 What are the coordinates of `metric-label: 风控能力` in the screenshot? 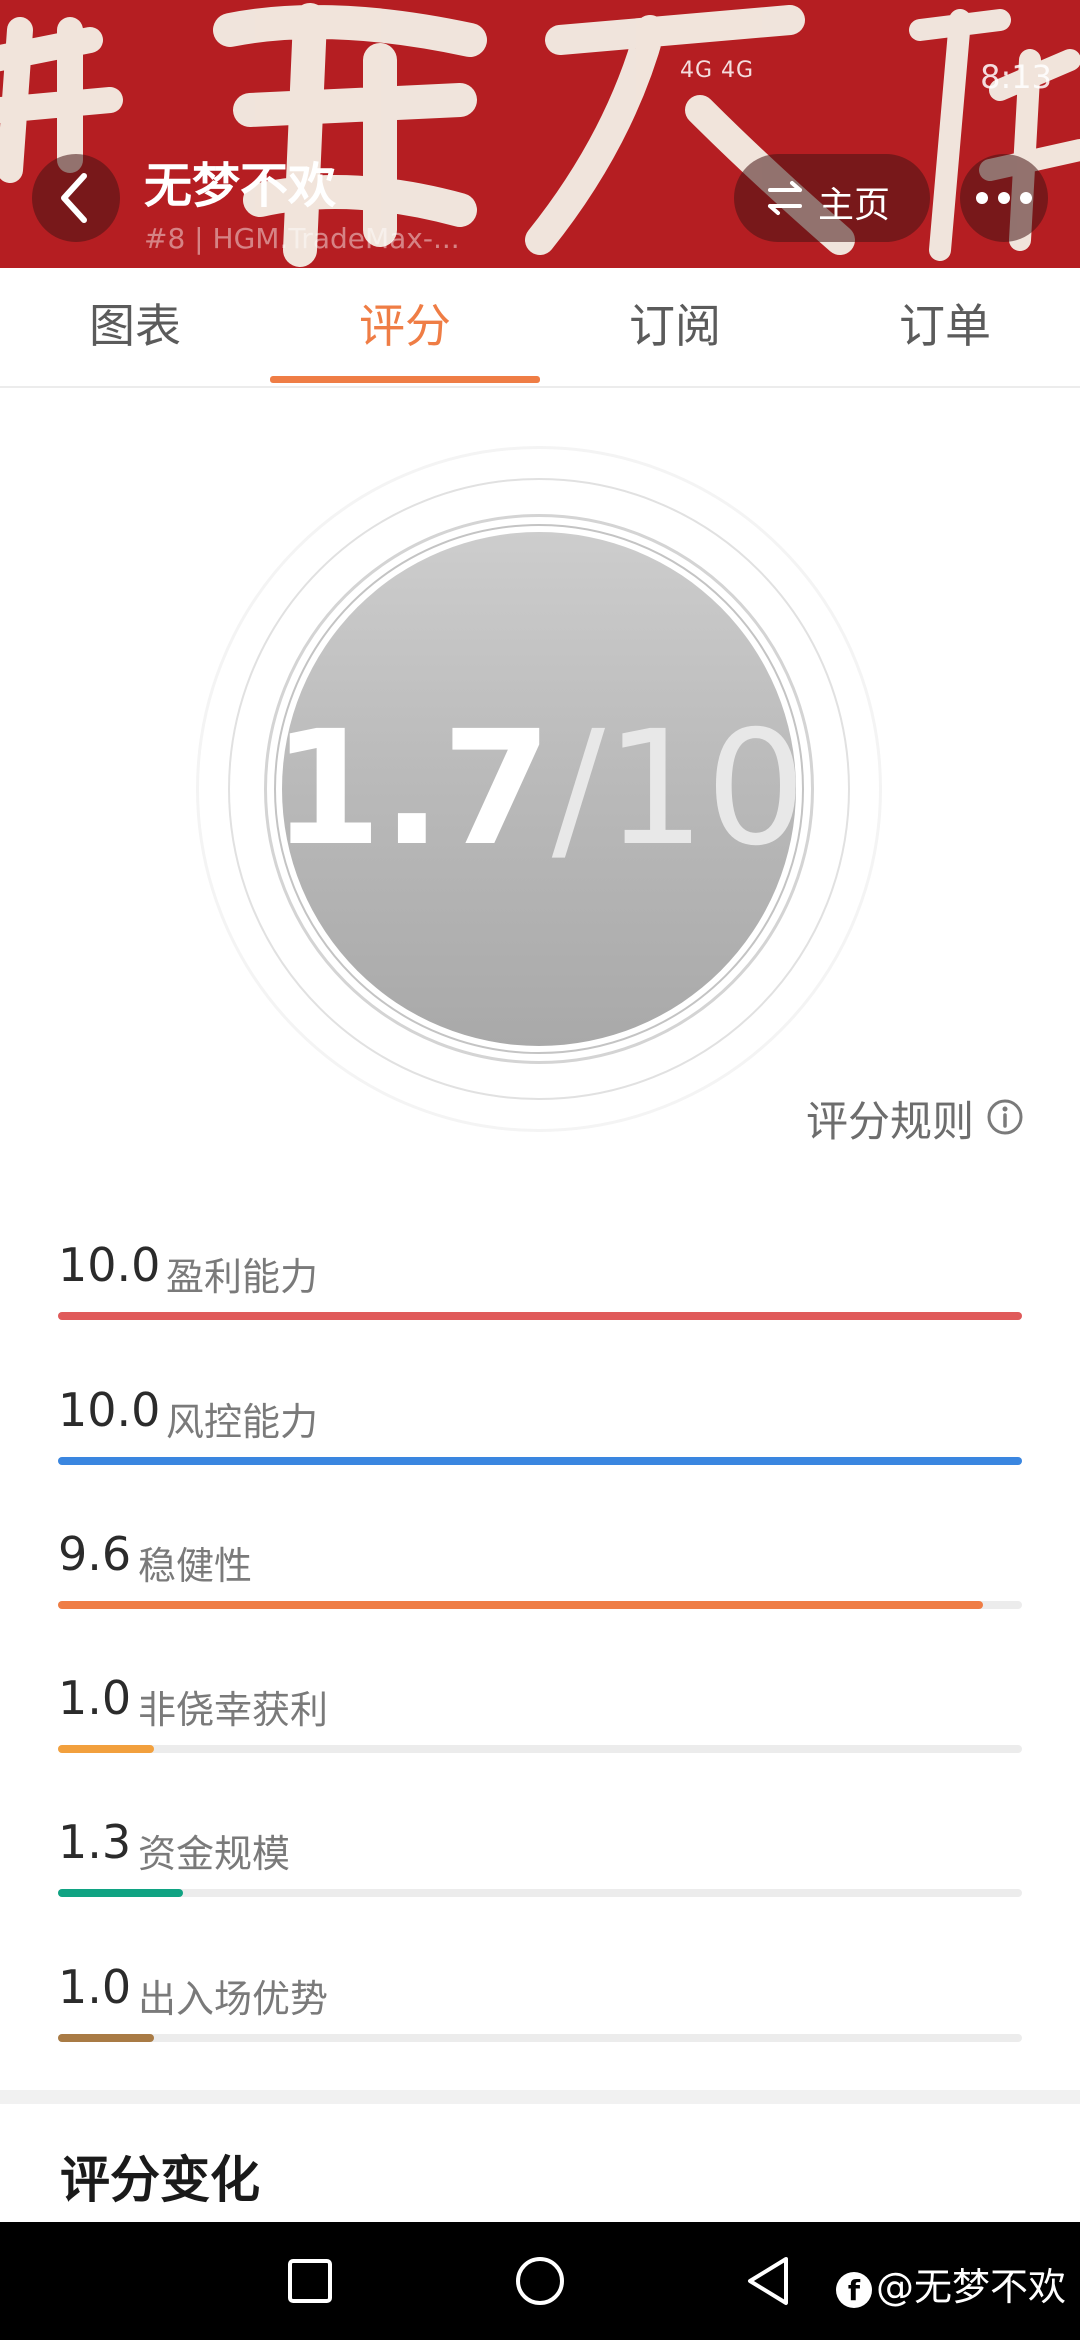 It's located at (242, 1422).